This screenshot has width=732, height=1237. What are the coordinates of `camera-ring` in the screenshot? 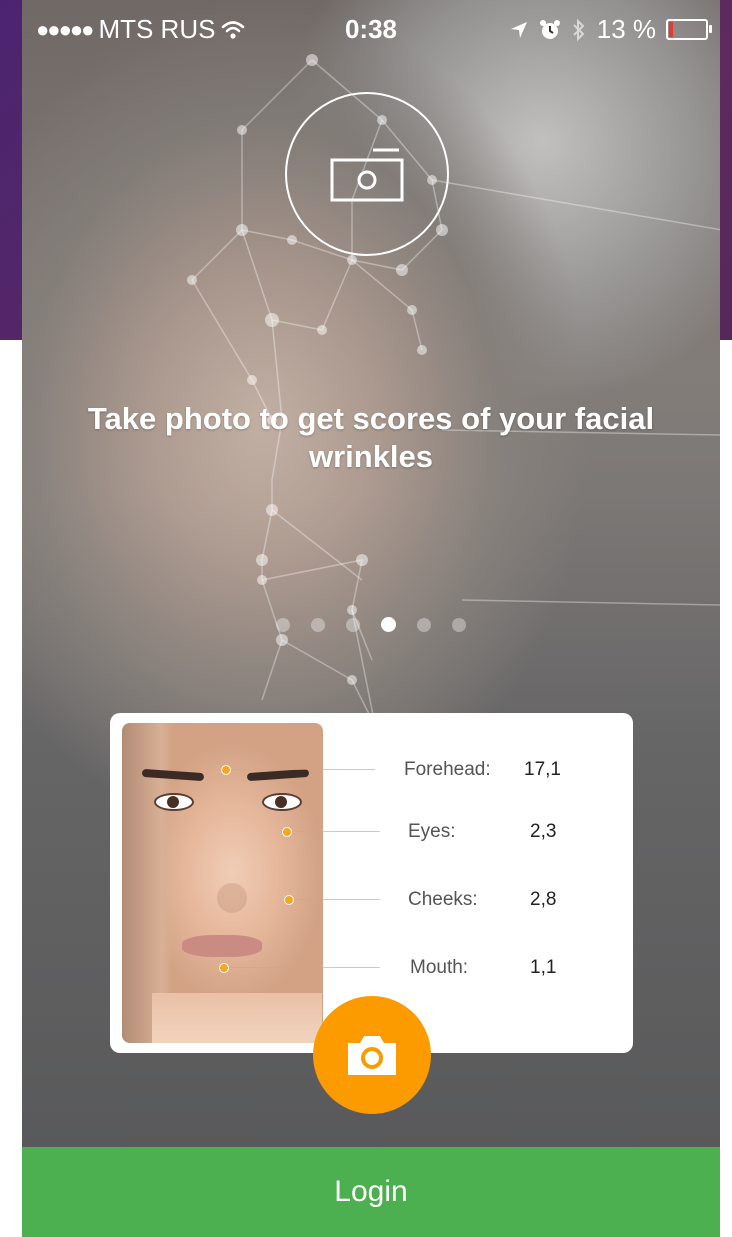 It's located at (367, 174).